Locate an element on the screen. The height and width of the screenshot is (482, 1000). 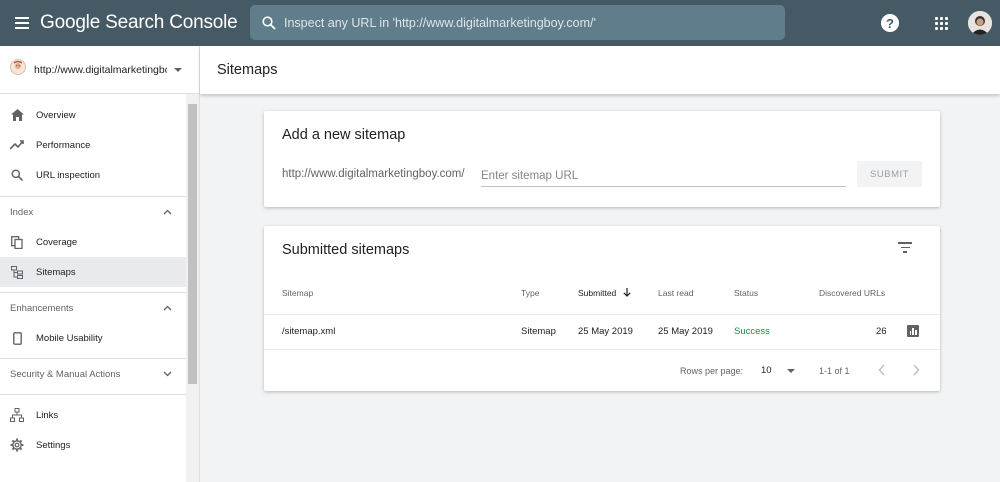
pagination-range: 1-1 of 1 is located at coordinates (834, 371).